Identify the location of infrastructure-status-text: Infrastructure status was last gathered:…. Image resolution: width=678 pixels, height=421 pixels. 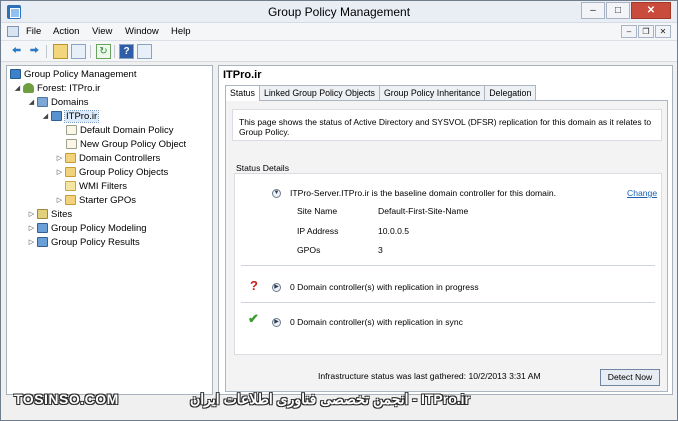
(429, 376).